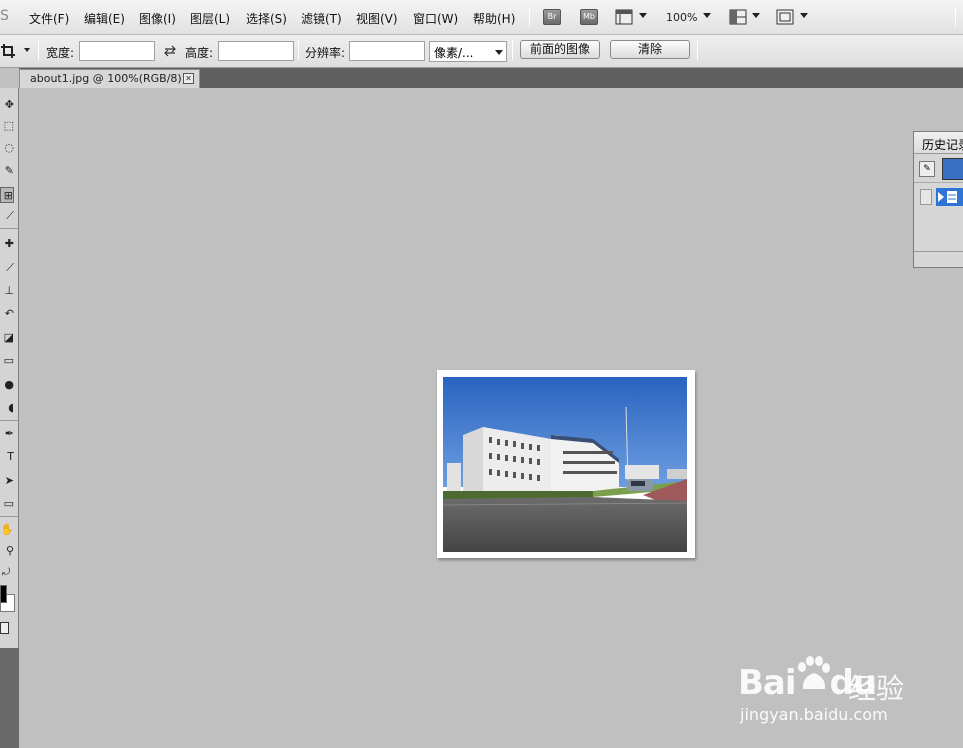 This screenshot has height=748, width=963. I want to click on menu-file: 文件(F), so click(49, 18).